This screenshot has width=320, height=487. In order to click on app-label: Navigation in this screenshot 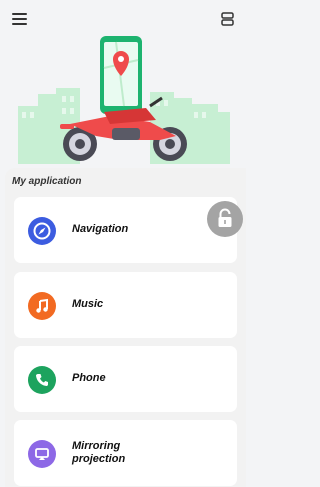, I will do `click(100, 229)`.